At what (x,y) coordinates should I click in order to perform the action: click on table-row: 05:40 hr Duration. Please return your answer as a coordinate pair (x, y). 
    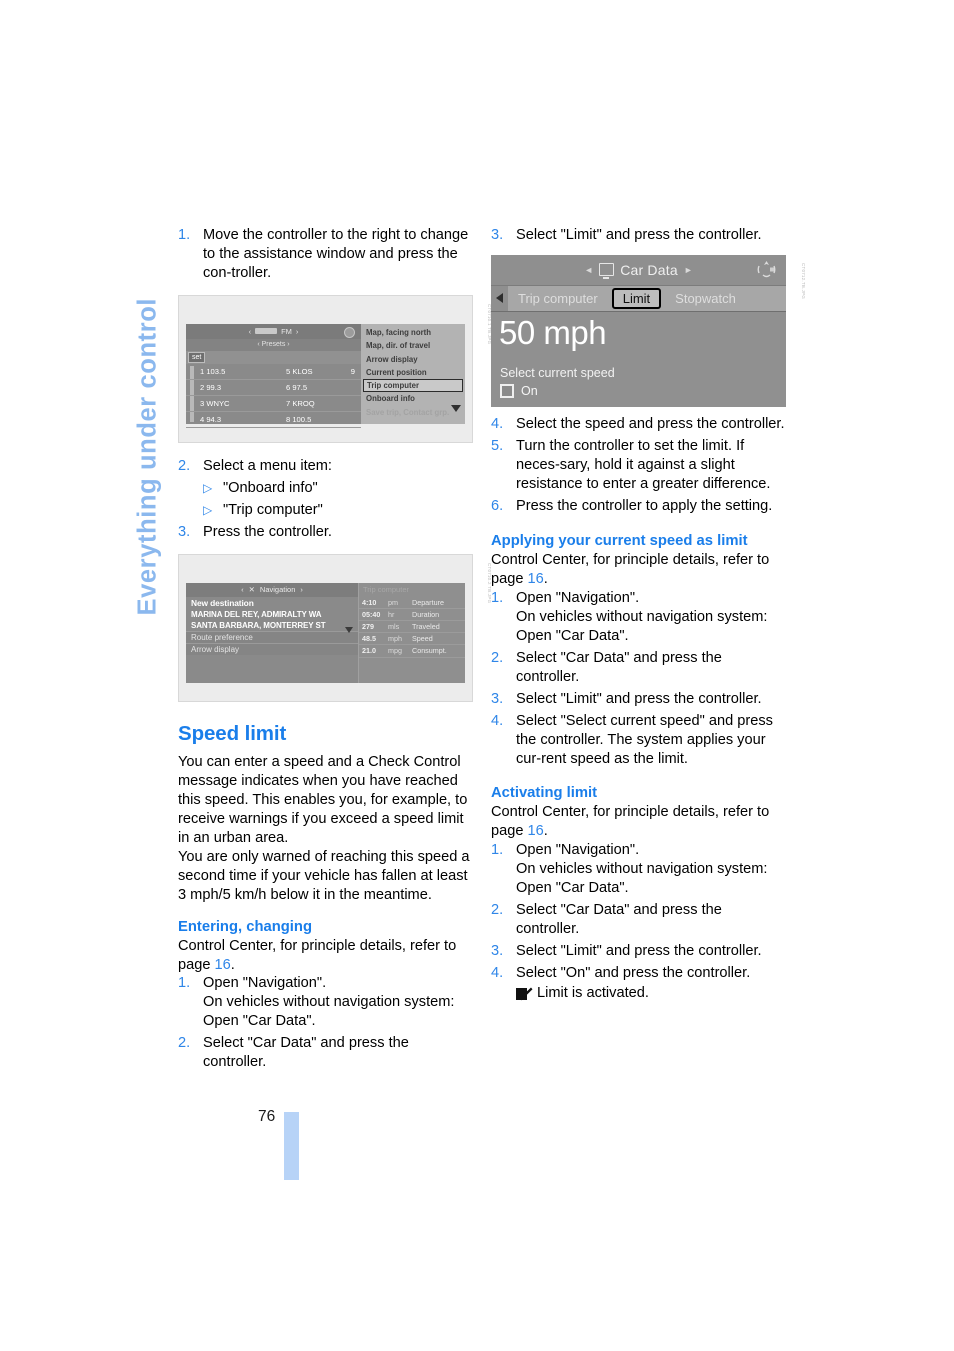
    Looking at the image, I should click on (412, 615).